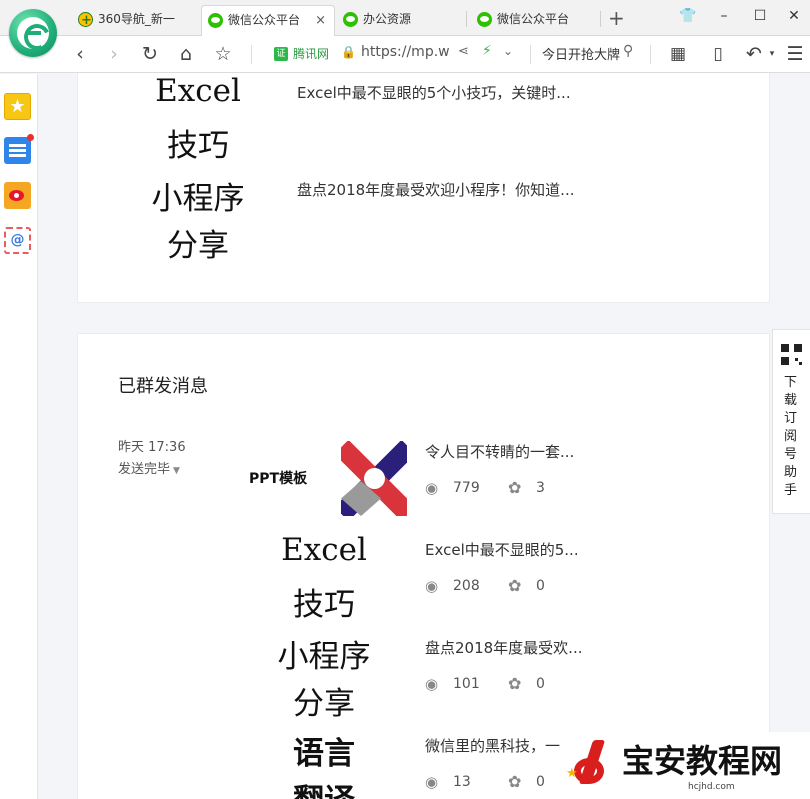  I want to click on qr-code-icon, so click(791, 354).